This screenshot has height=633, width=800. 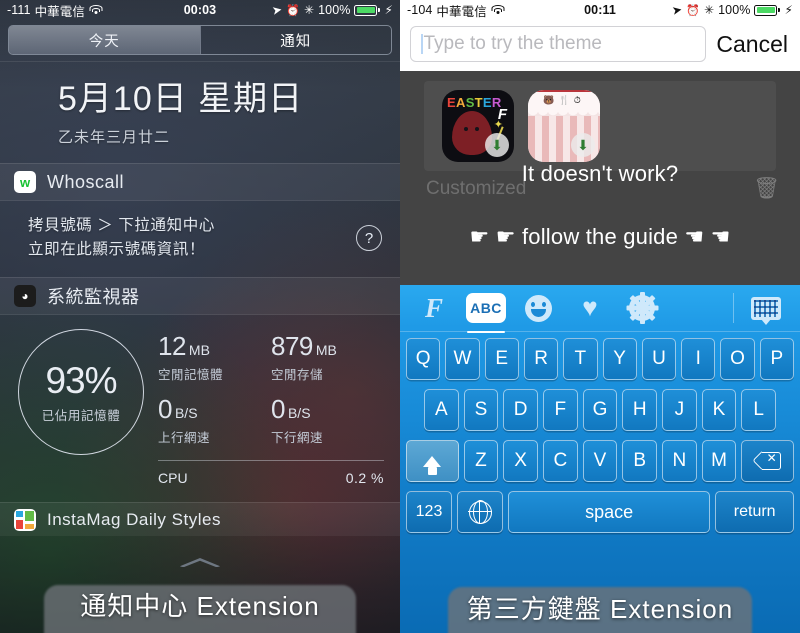 What do you see at coordinates (754, 512) in the screenshot?
I see `return-key: return` at bounding box center [754, 512].